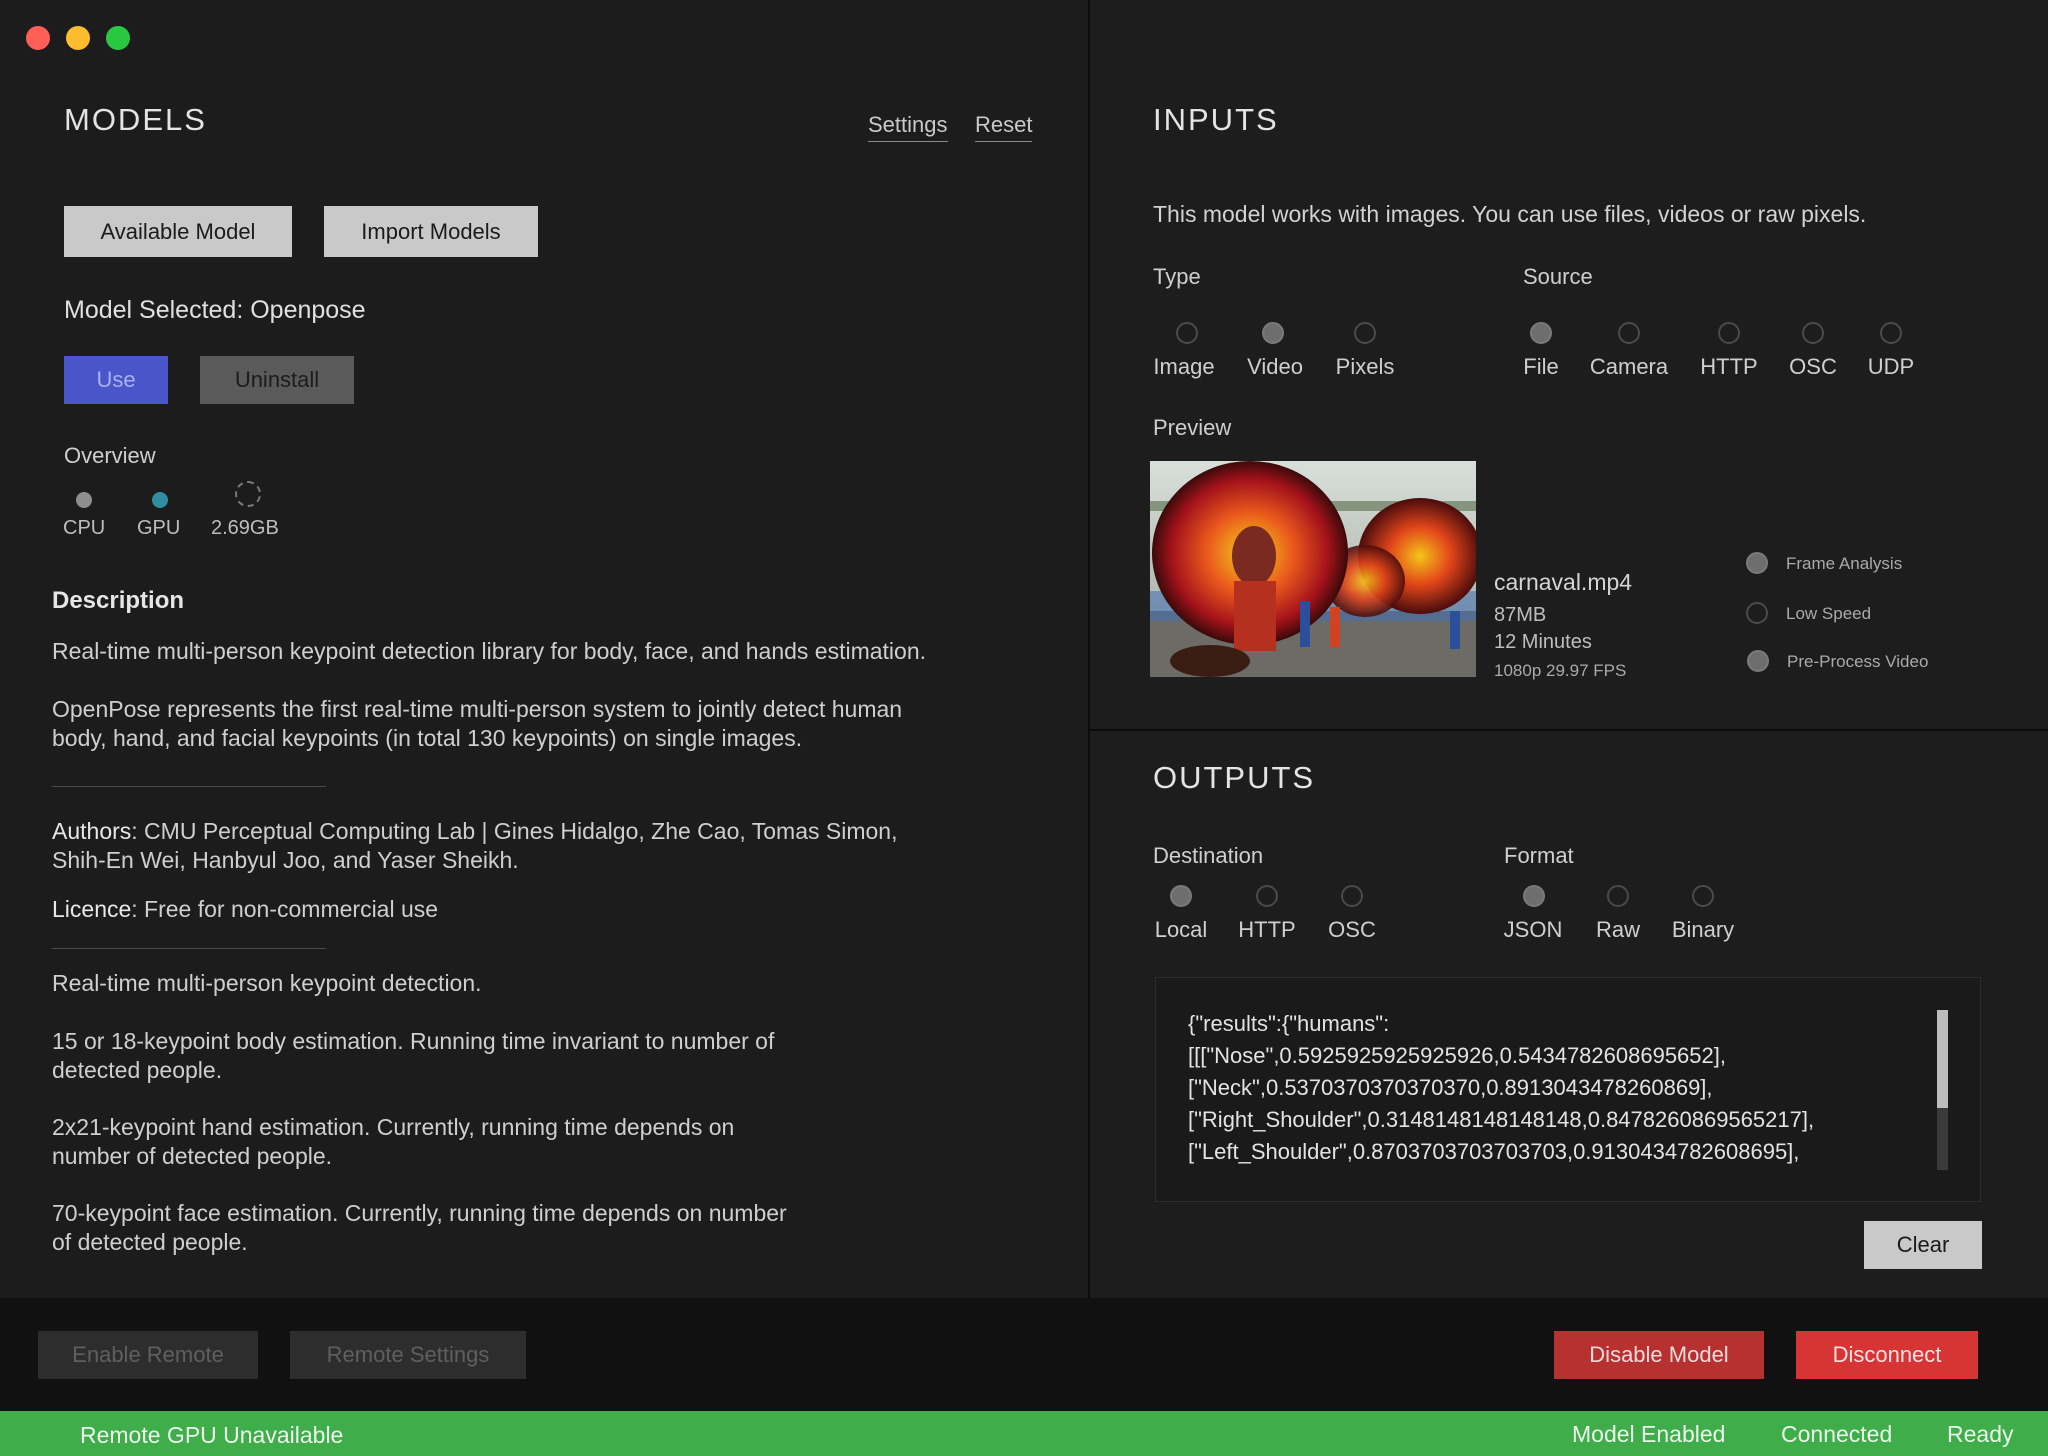 Image resolution: width=2048 pixels, height=1456 pixels. What do you see at coordinates (1234, 777) in the screenshot?
I see `outputs-title: OUTPUTS` at bounding box center [1234, 777].